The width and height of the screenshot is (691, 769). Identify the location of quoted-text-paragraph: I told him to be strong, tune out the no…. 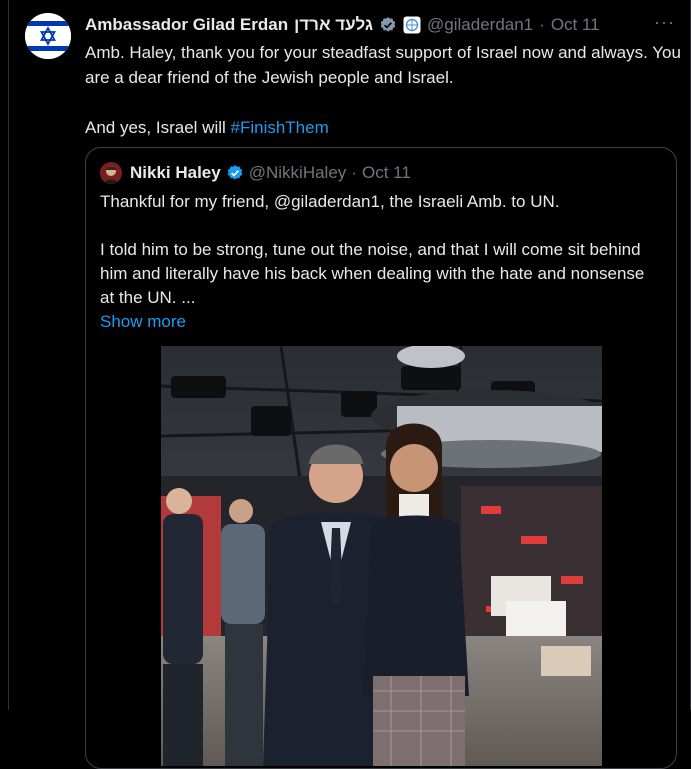
(372, 273).